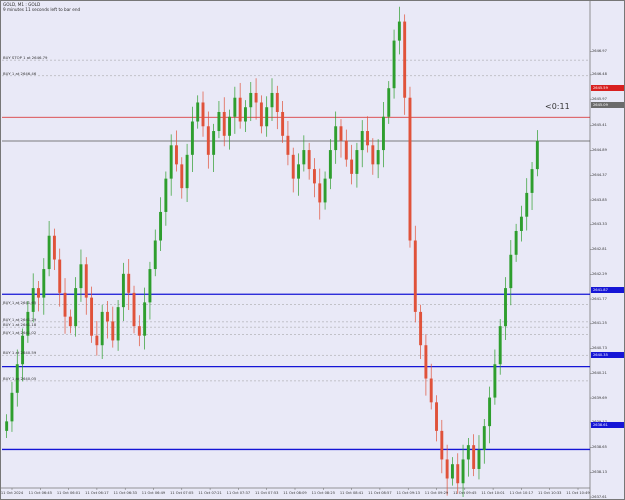 This screenshot has height=500, width=625. What do you see at coordinates (599, 348) in the screenshot?
I see `price-tick-label: 2640.73` at bounding box center [599, 348].